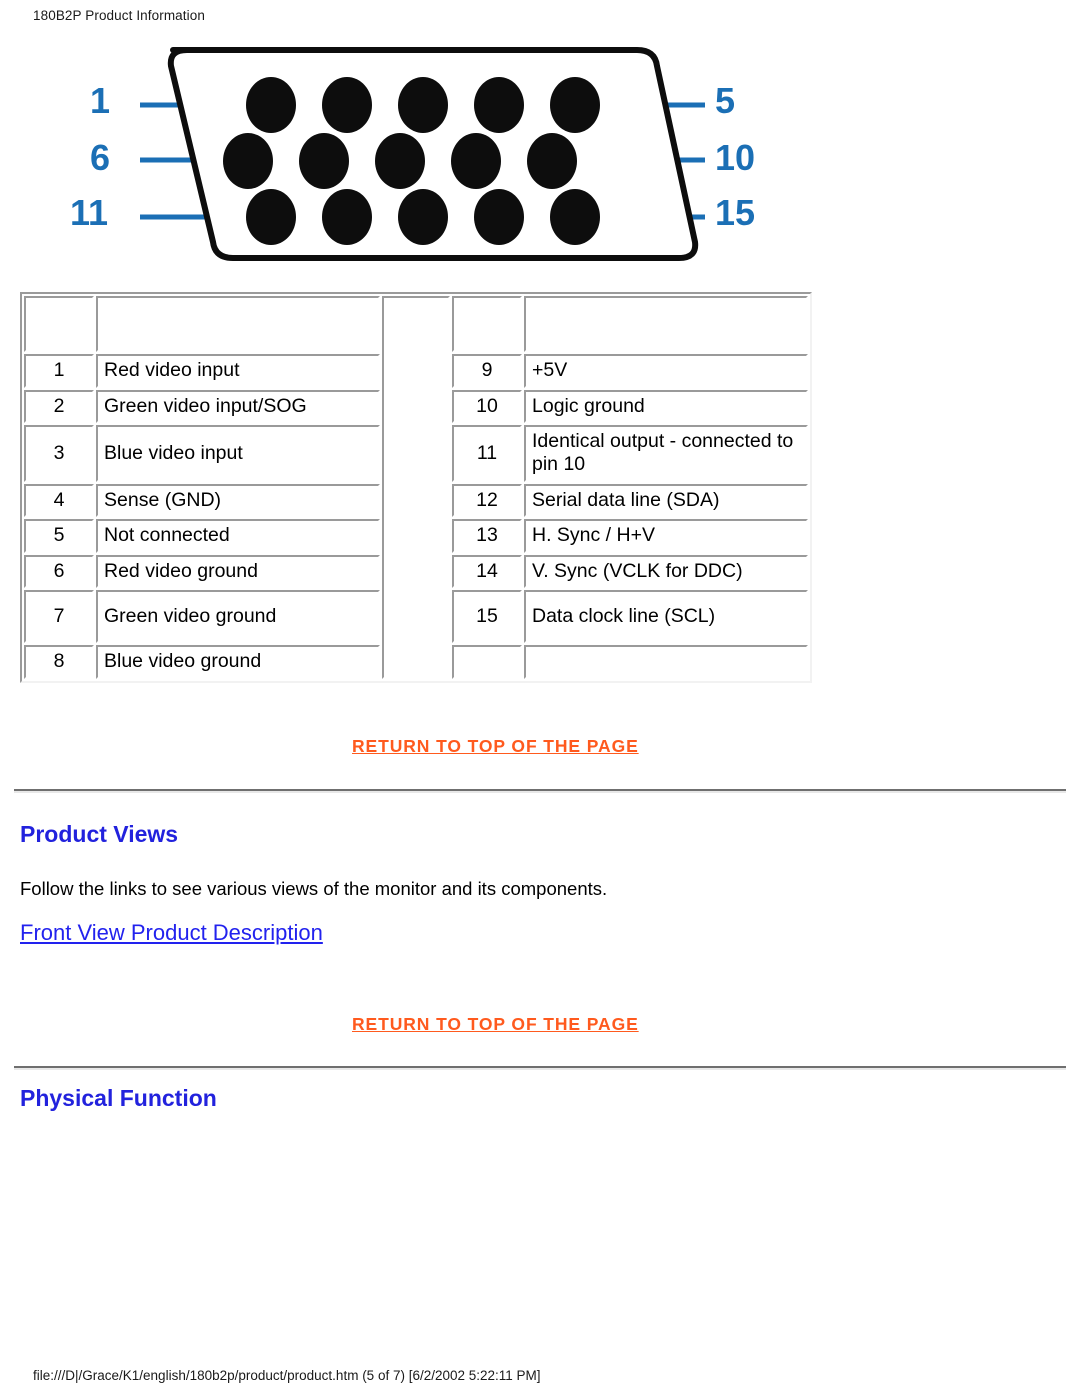  What do you see at coordinates (238, 371) in the screenshot?
I see `assignment-cell: Red video input` at bounding box center [238, 371].